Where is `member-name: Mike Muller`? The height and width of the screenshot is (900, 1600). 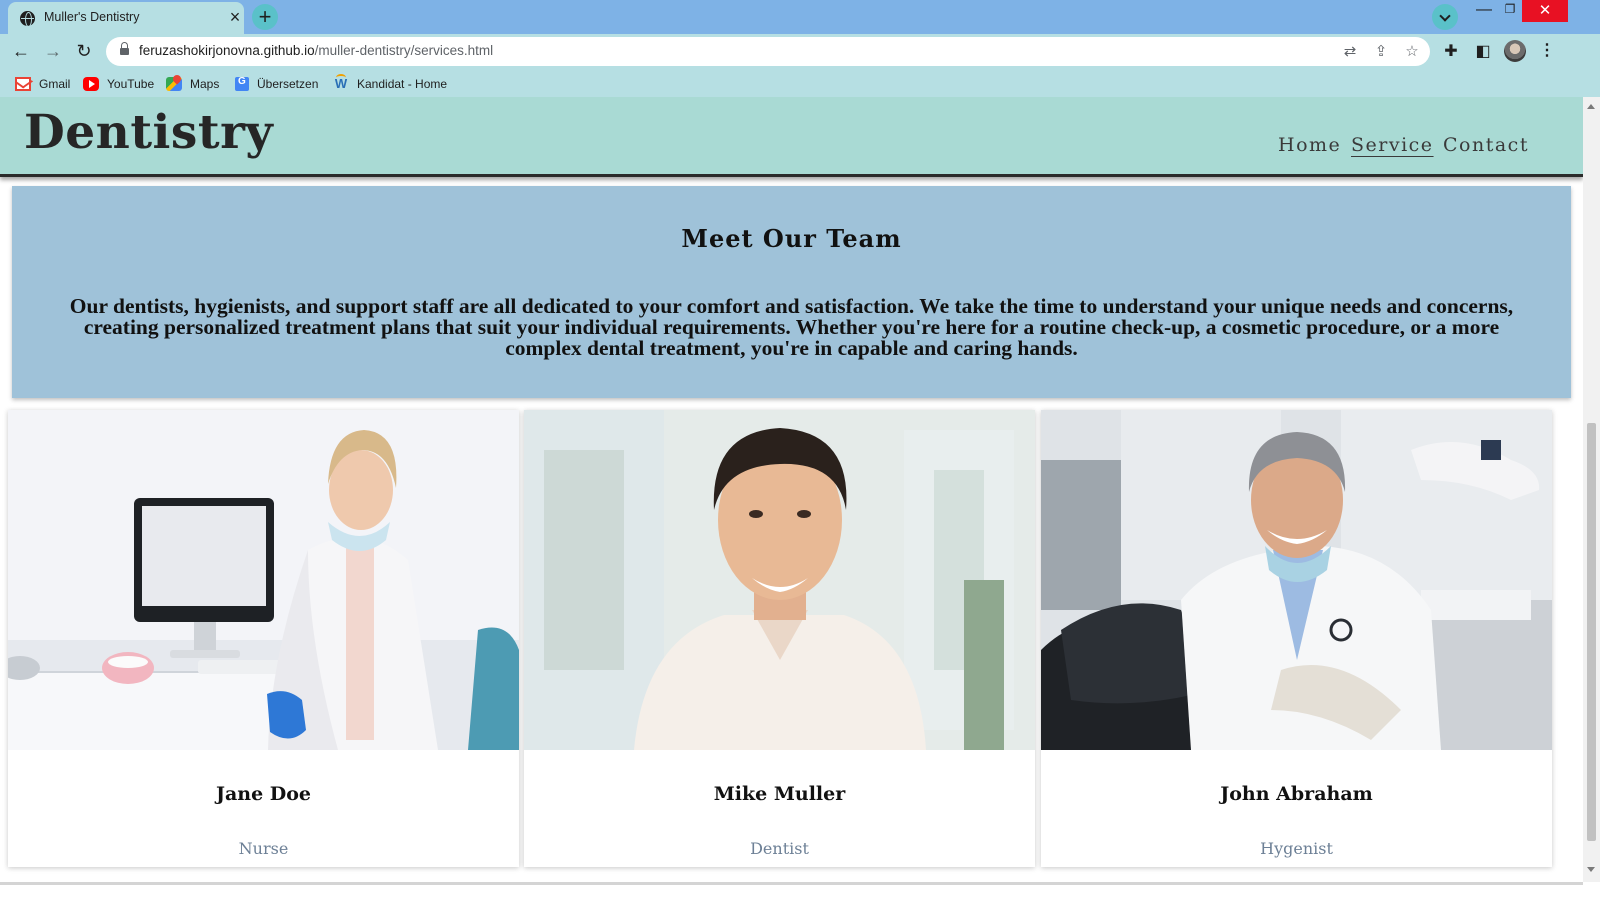 member-name: Mike Muller is located at coordinates (779, 794).